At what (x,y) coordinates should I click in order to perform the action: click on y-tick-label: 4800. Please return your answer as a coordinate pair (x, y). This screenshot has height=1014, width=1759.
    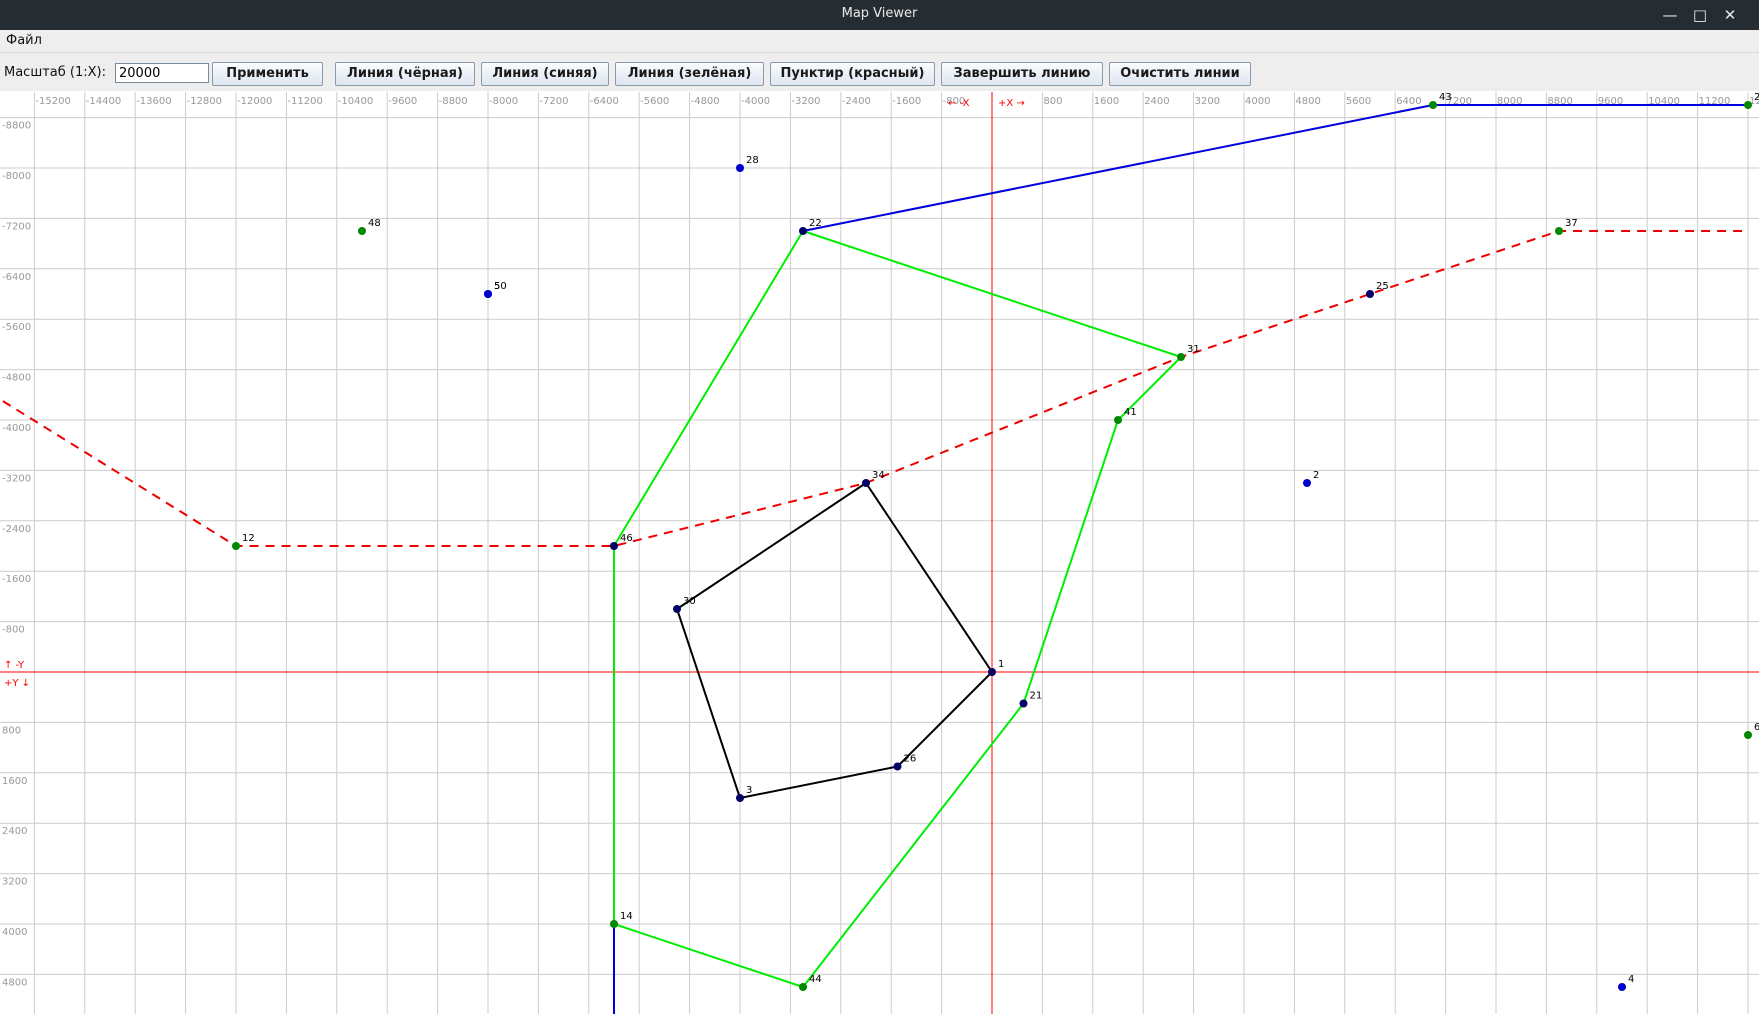
    Looking at the image, I should click on (14, 982).